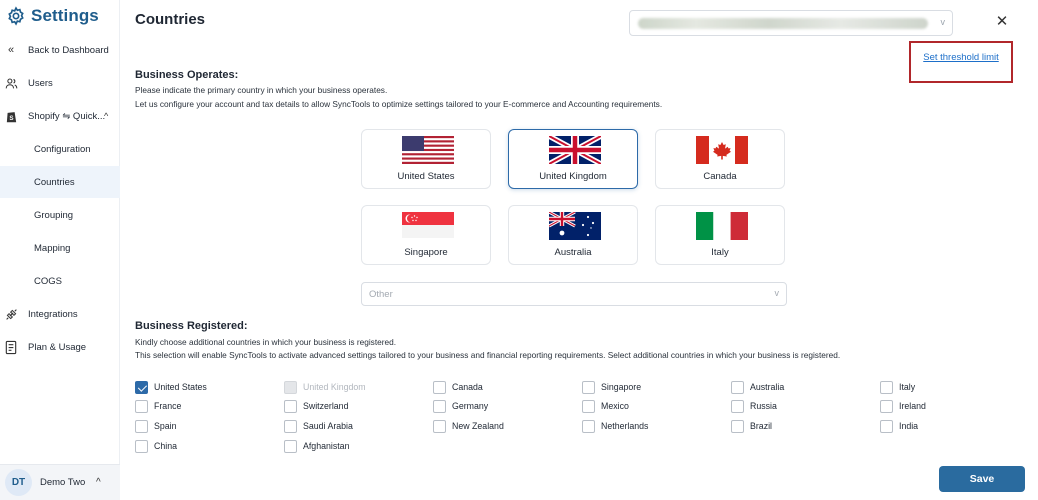 The width and height of the screenshot is (1038, 500). I want to click on sidebar-item-integrations: Integrations, so click(60, 314).